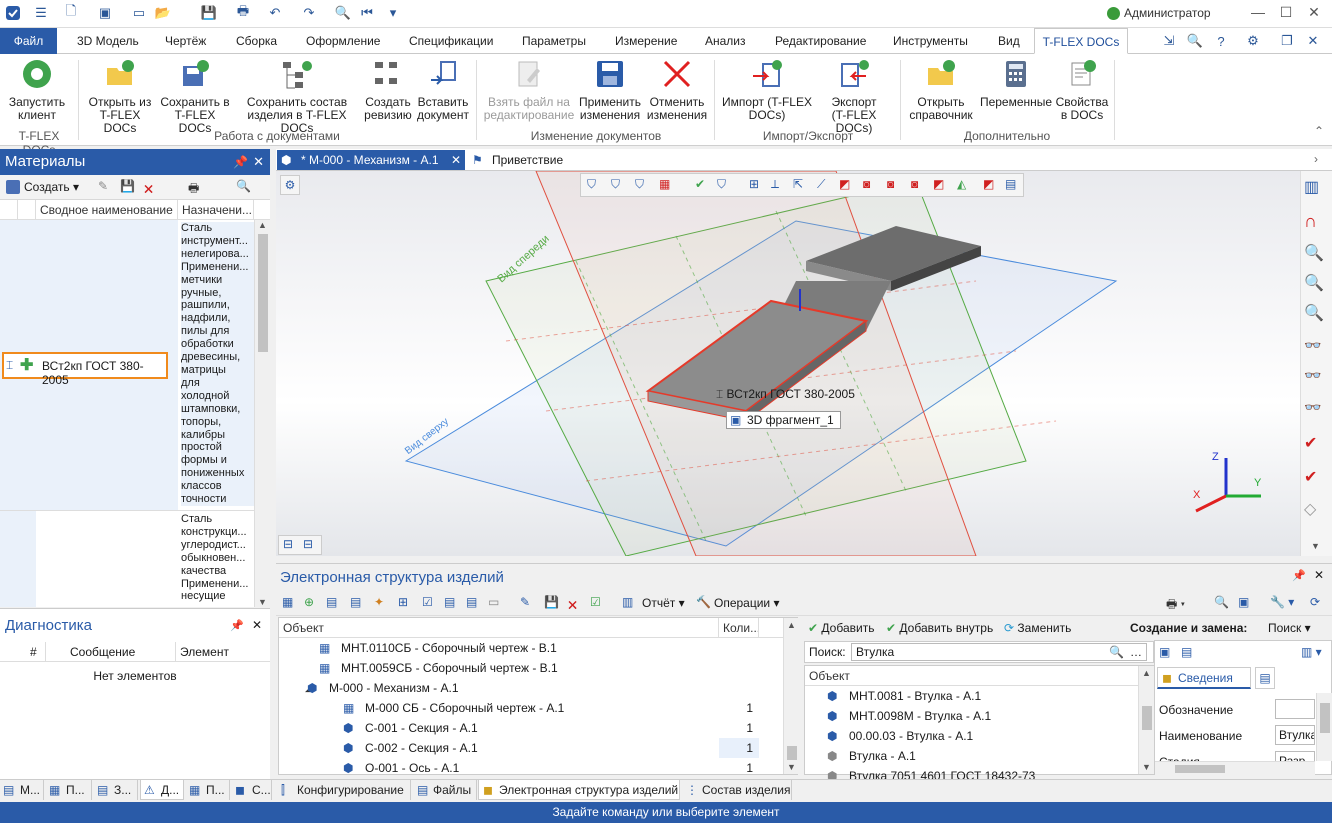  What do you see at coordinates (262, 413) in the screenshot?
I see `materials-scrollbar: ▲ ▼` at bounding box center [262, 413].